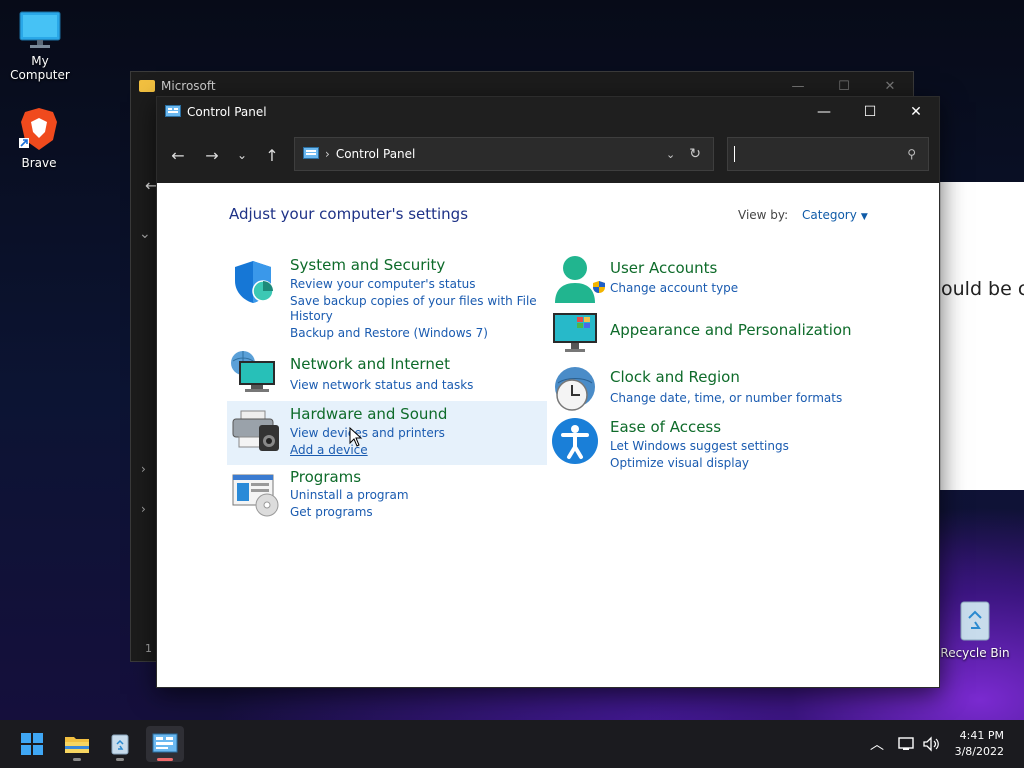  I want to click on category-link-row: Change account type, so click(665, 288).